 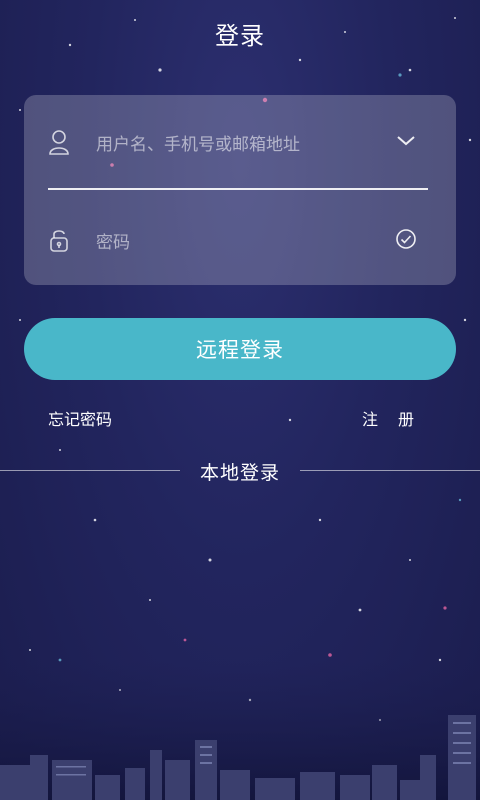 I want to click on check-circle-icon, so click(x=406, y=239).